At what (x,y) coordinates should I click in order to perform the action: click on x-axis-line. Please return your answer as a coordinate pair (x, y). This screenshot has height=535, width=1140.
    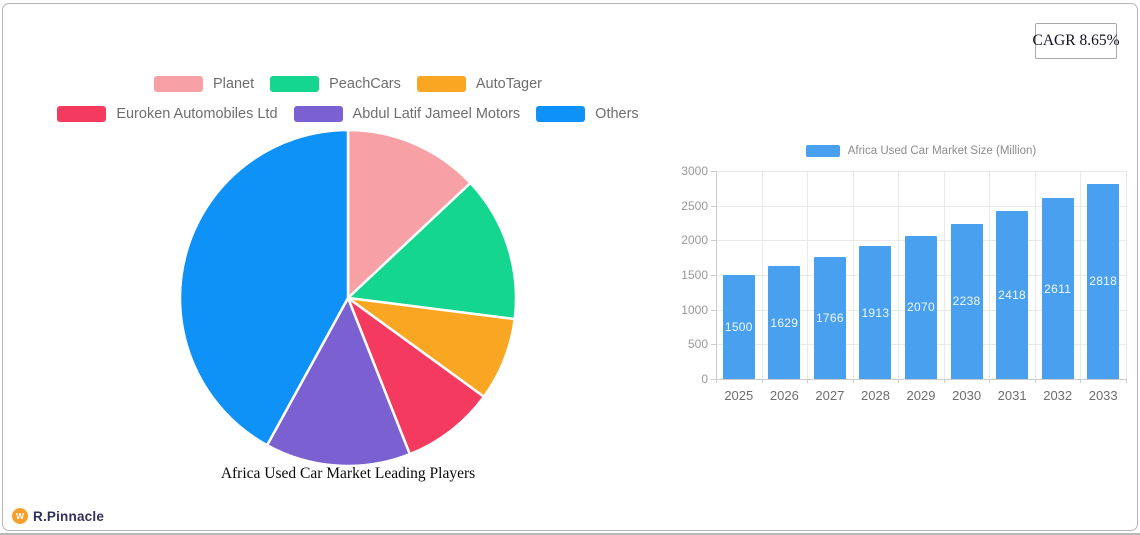
    Looking at the image, I should click on (921, 379).